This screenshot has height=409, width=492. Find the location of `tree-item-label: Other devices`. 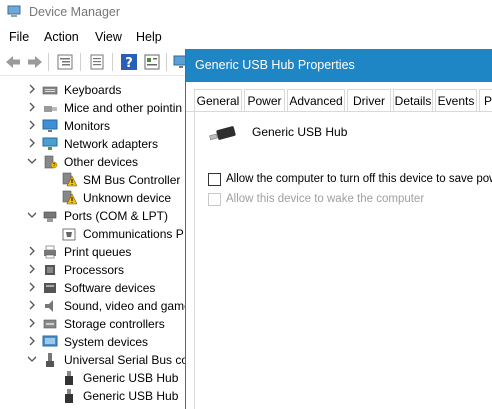

tree-item-label: Other devices is located at coordinates (101, 162).